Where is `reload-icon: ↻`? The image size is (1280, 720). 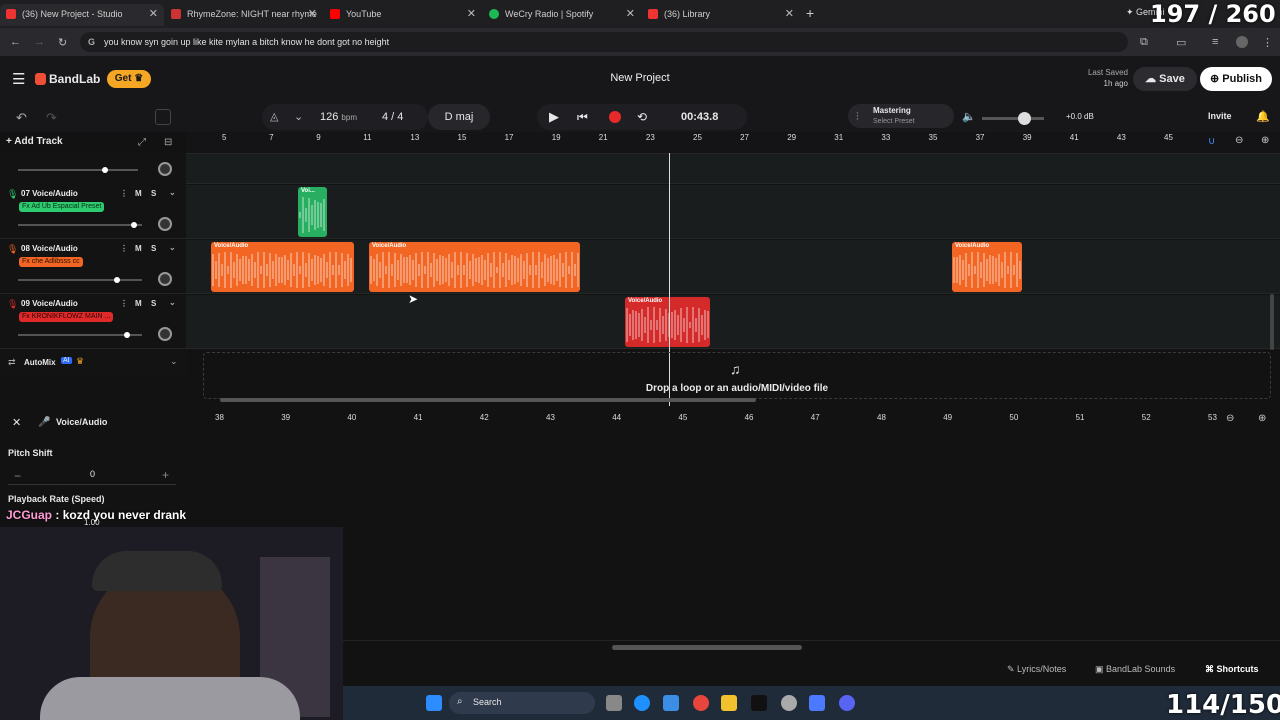 reload-icon: ↻ is located at coordinates (62, 42).